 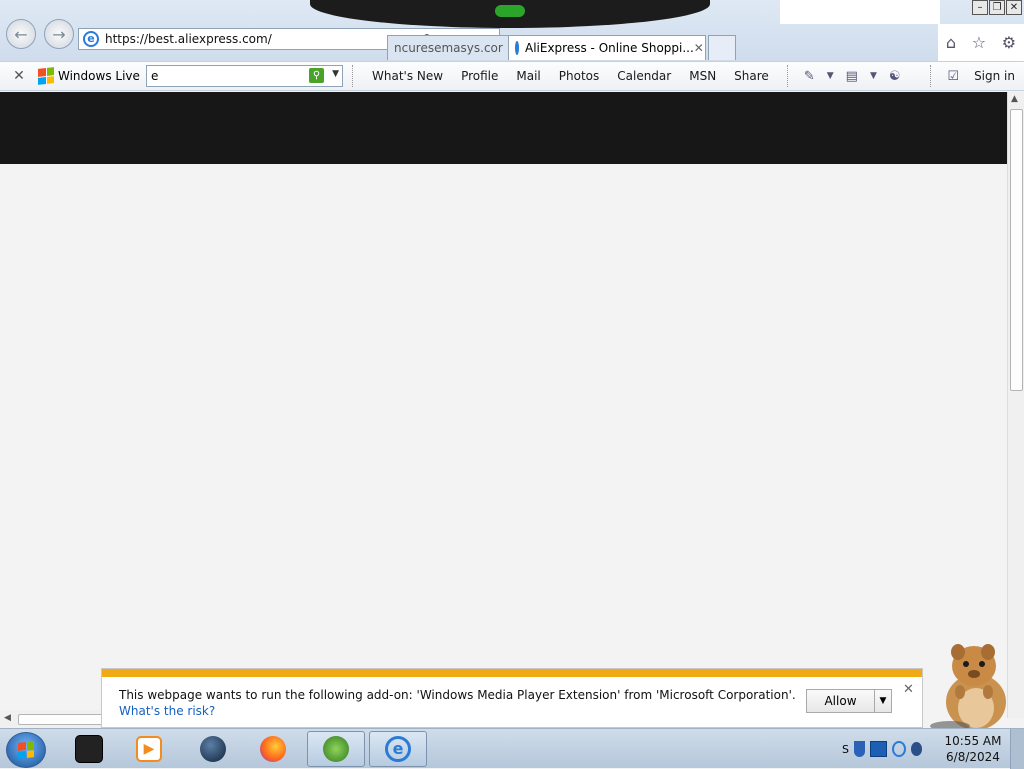 What do you see at coordinates (99, 76) in the screenshot?
I see `windows-live-label: Windows Live` at bounding box center [99, 76].